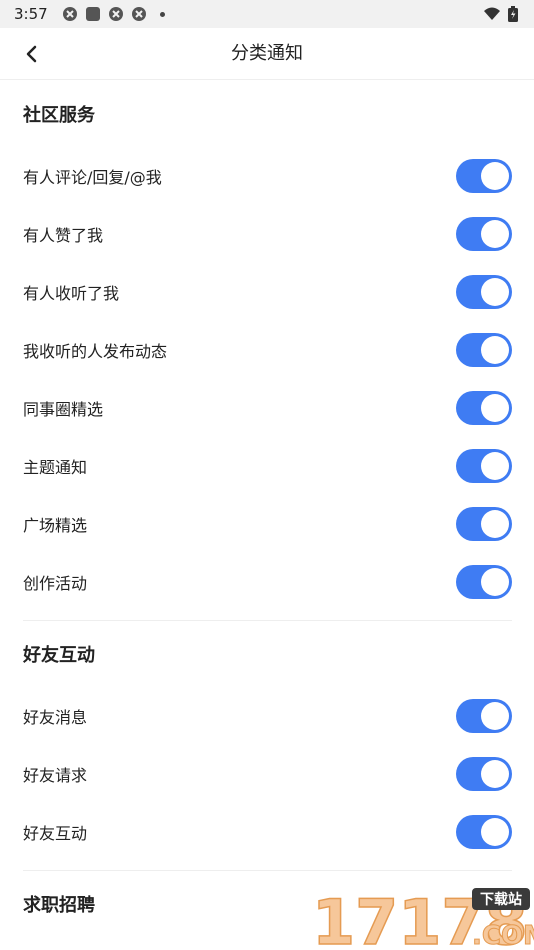 The width and height of the screenshot is (534, 950). I want to click on status-icons-right, so click(501, 14).